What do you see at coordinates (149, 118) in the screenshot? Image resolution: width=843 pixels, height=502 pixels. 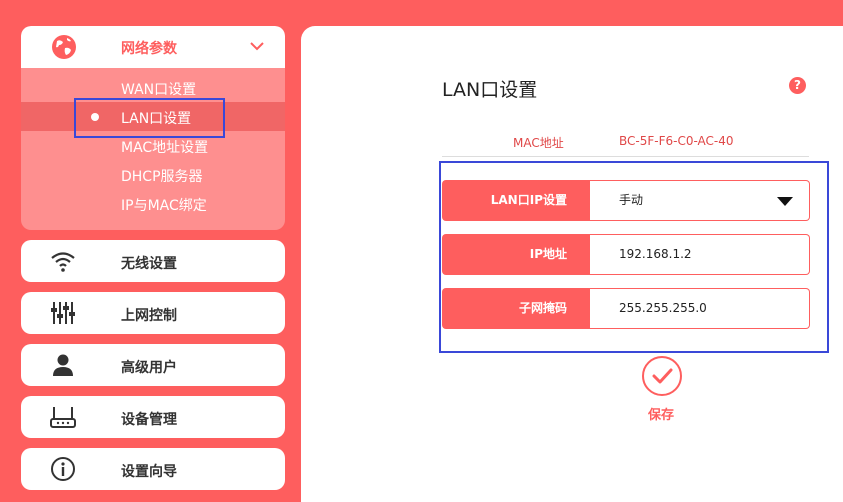 I see `selection-highlight` at bounding box center [149, 118].